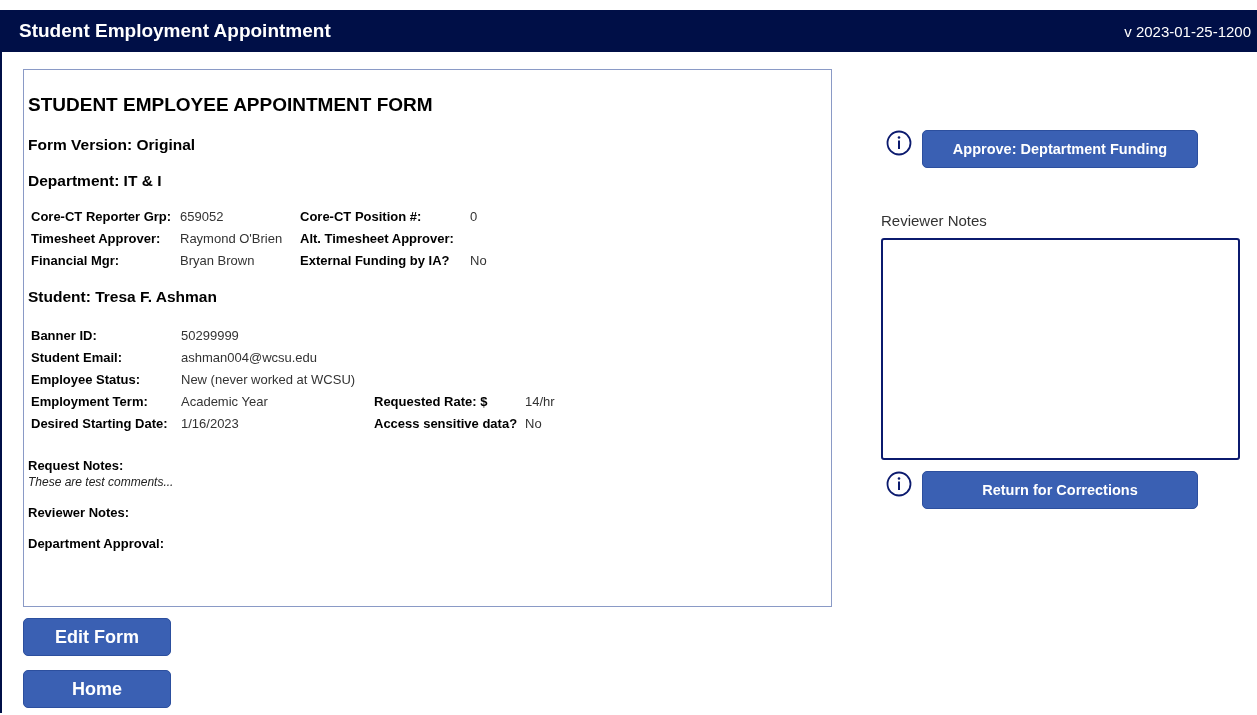  I want to click on nav-button: Home, so click(97, 689).